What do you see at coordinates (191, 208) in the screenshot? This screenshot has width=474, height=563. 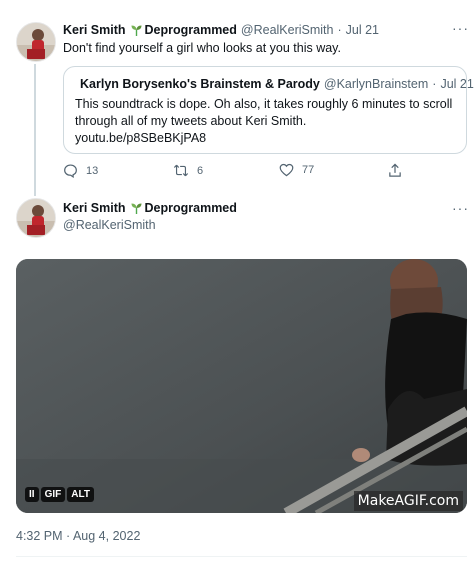 I see `main-author-name-suffix: Deprogrammed` at bounding box center [191, 208].